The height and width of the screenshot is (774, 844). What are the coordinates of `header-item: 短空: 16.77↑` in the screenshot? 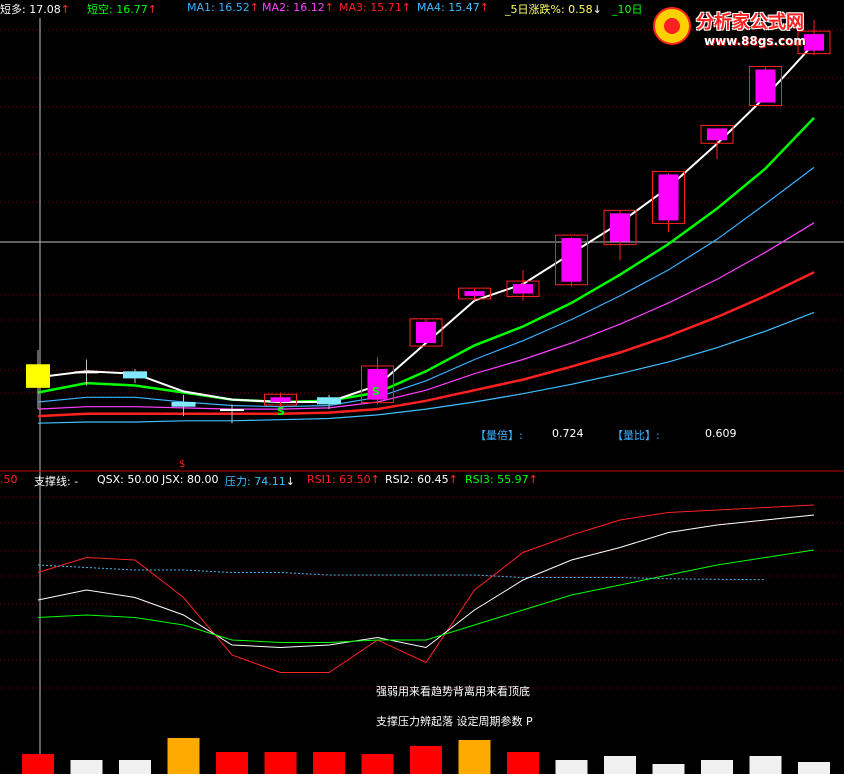 It's located at (122, 9).